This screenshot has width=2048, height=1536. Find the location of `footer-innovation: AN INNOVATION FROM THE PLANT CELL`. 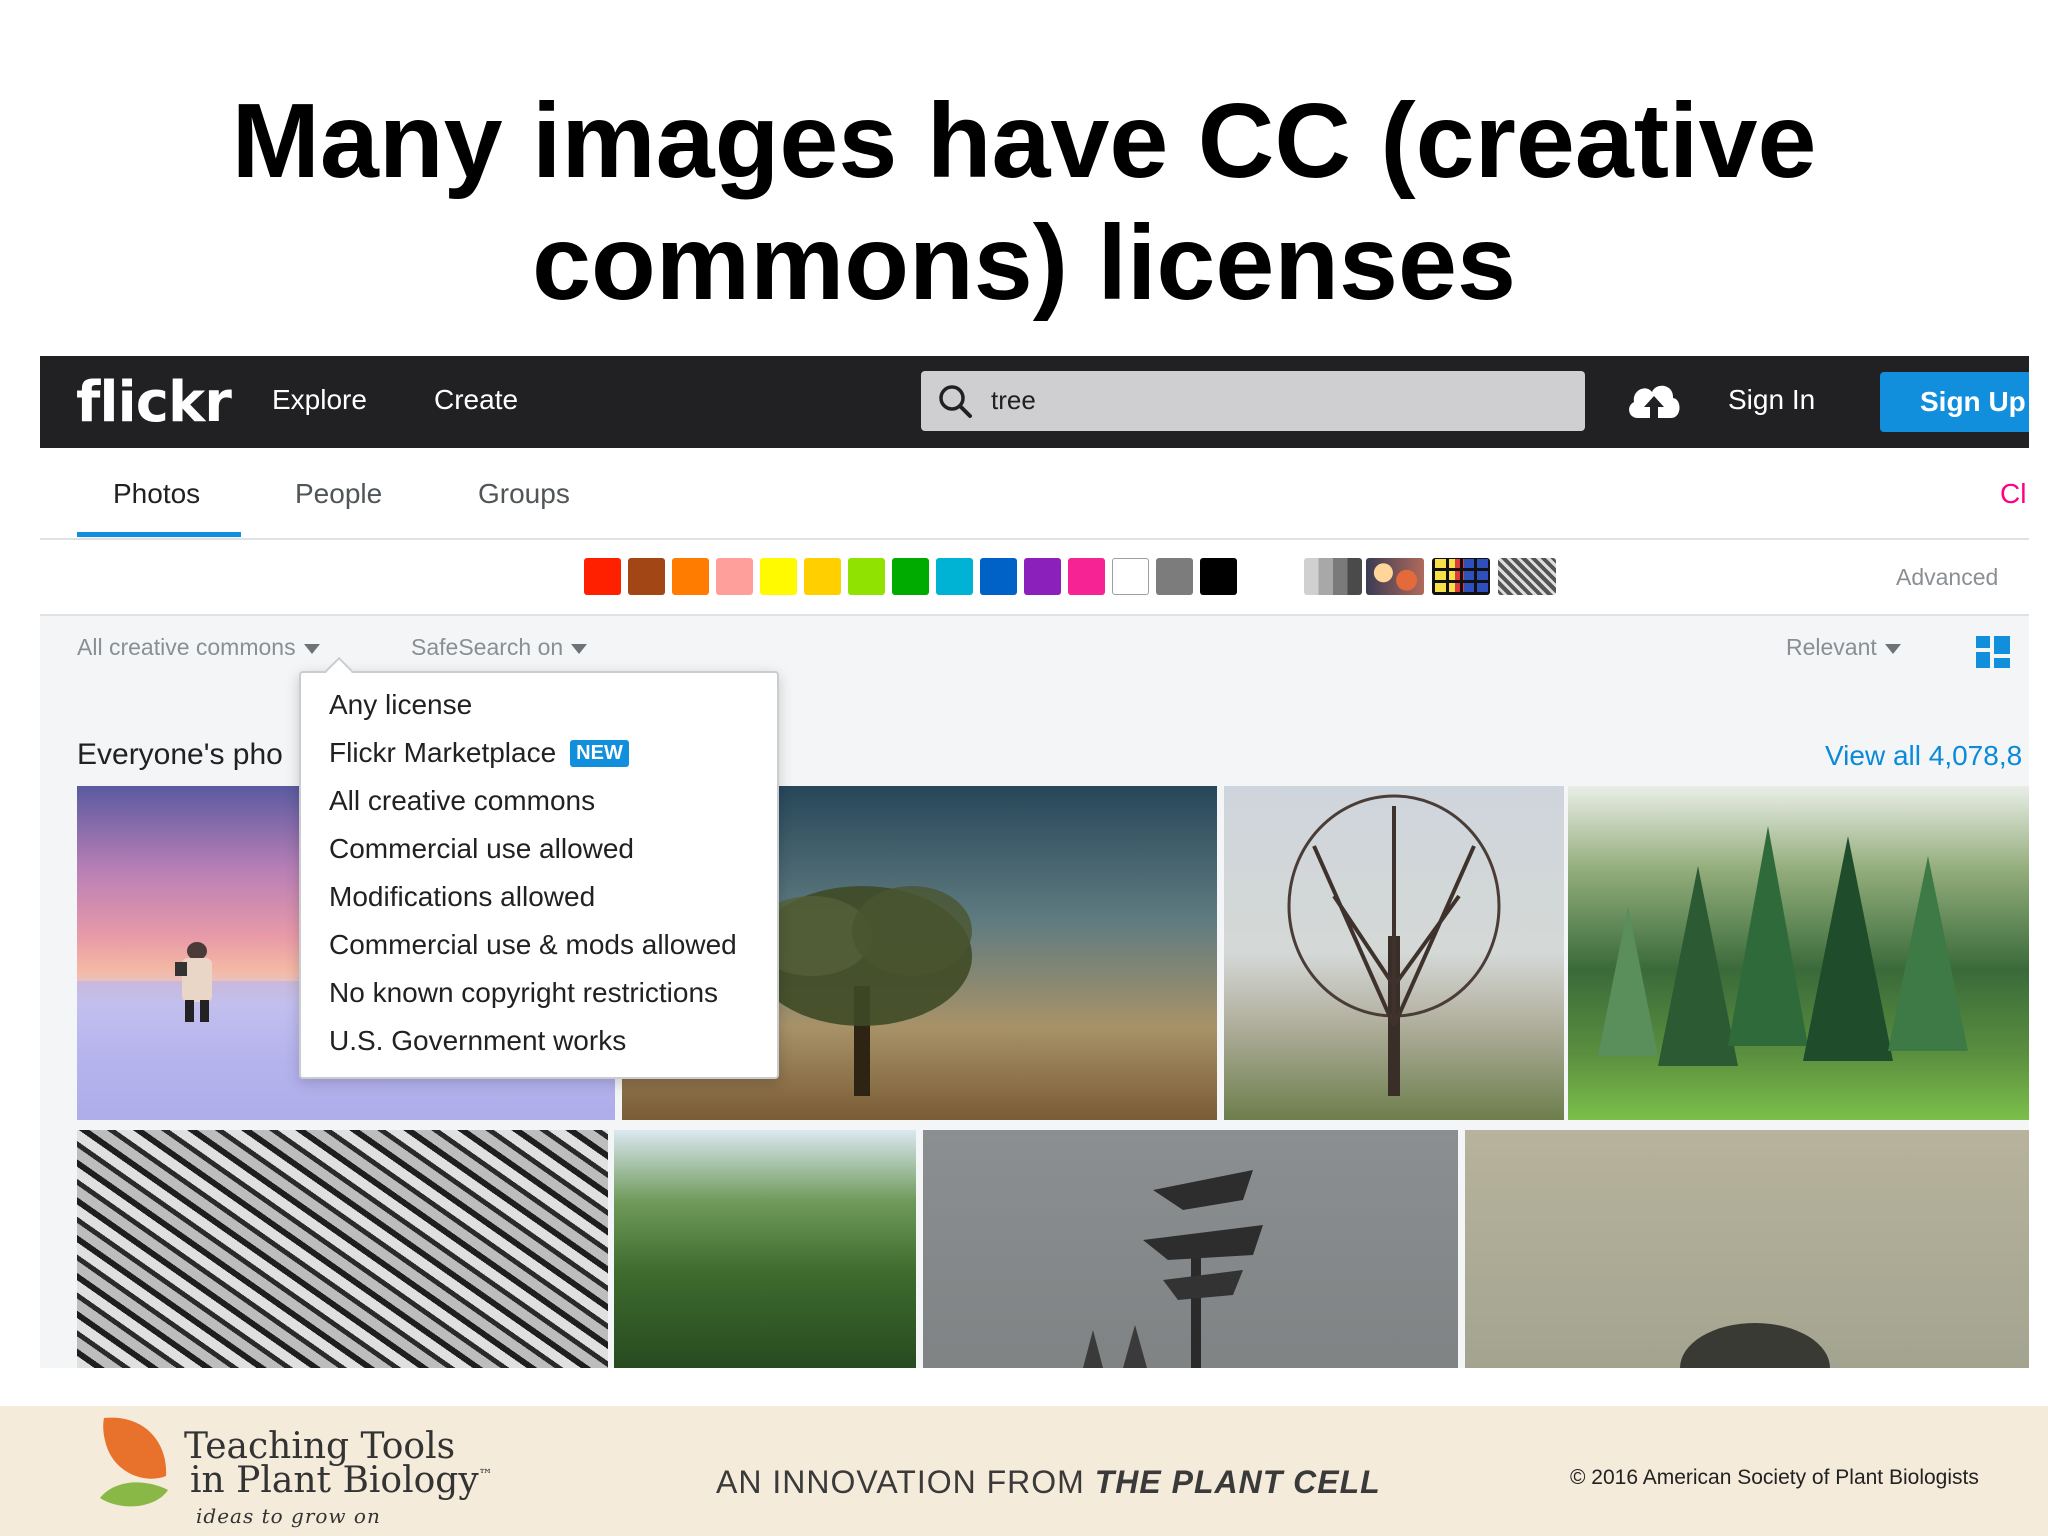

footer-innovation: AN INNOVATION FROM THE PLANT CELL is located at coordinates (1048, 1482).